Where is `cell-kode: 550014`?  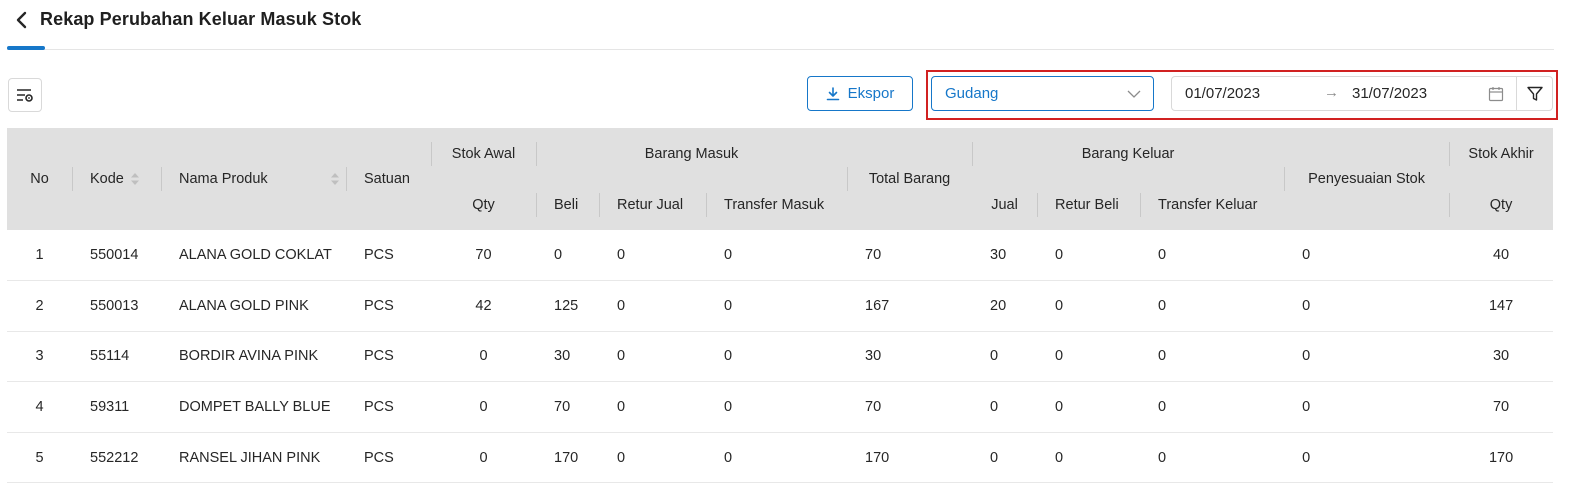 cell-kode: 550014 is located at coordinates (116, 256).